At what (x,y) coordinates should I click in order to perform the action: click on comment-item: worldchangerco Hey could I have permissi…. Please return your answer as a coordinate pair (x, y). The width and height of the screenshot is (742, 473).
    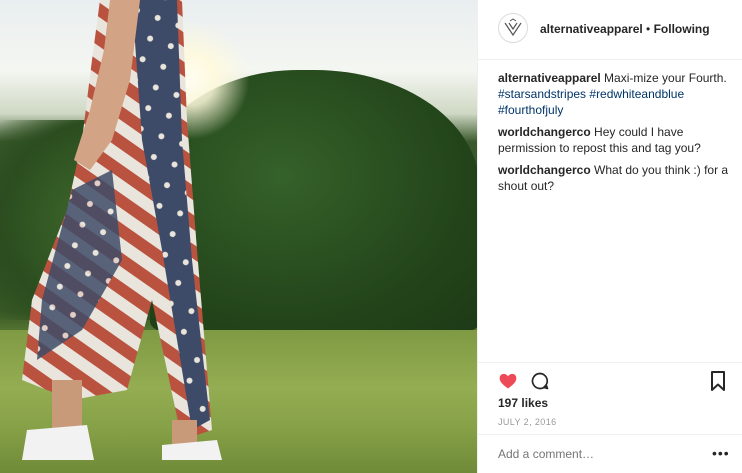
    Looking at the image, I should click on (616, 140).